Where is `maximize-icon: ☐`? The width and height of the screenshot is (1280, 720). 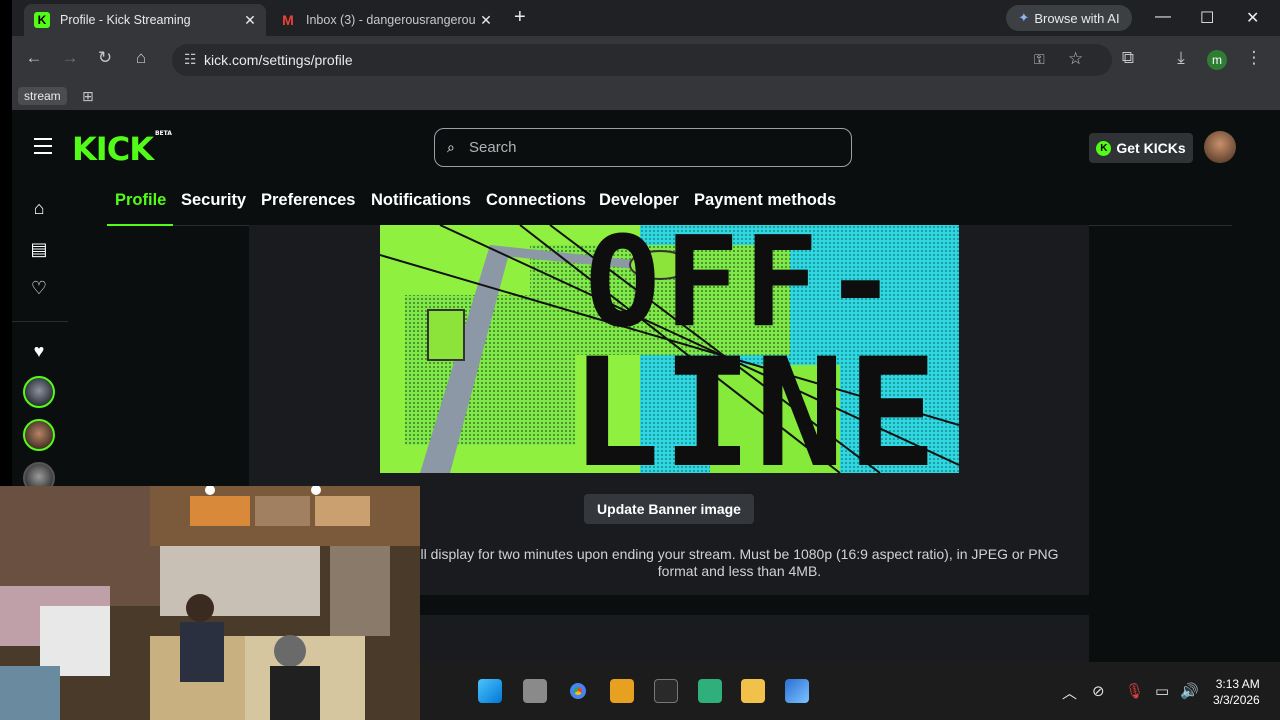 maximize-icon: ☐ is located at coordinates (1207, 18).